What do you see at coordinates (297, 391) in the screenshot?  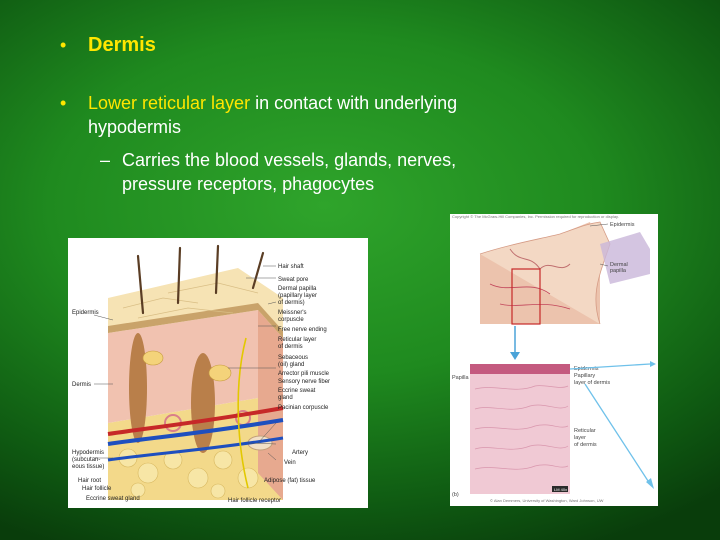 I see `label-eccrine-1: Eccrine sweat` at bounding box center [297, 391].